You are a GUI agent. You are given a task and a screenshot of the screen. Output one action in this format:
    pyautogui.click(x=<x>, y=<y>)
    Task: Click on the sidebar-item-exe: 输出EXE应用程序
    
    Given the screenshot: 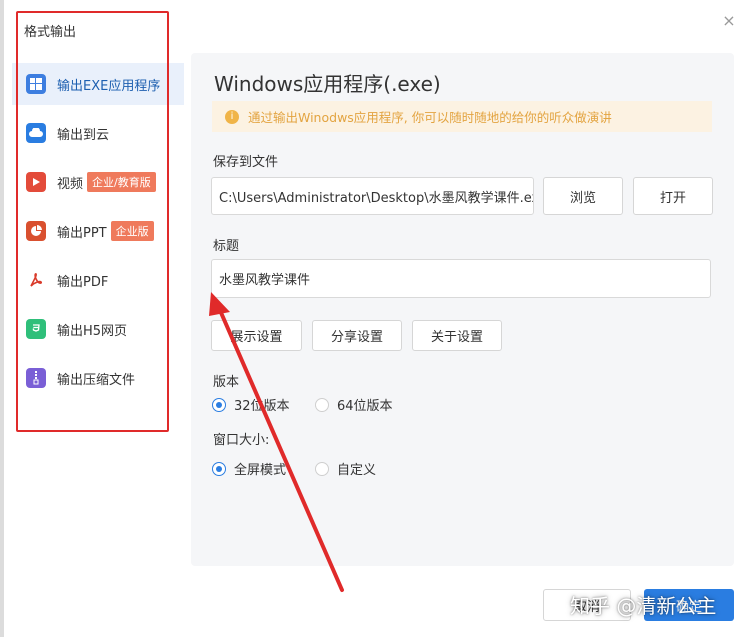 What is the action you would take?
    pyautogui.click(x=98, y=84)
    